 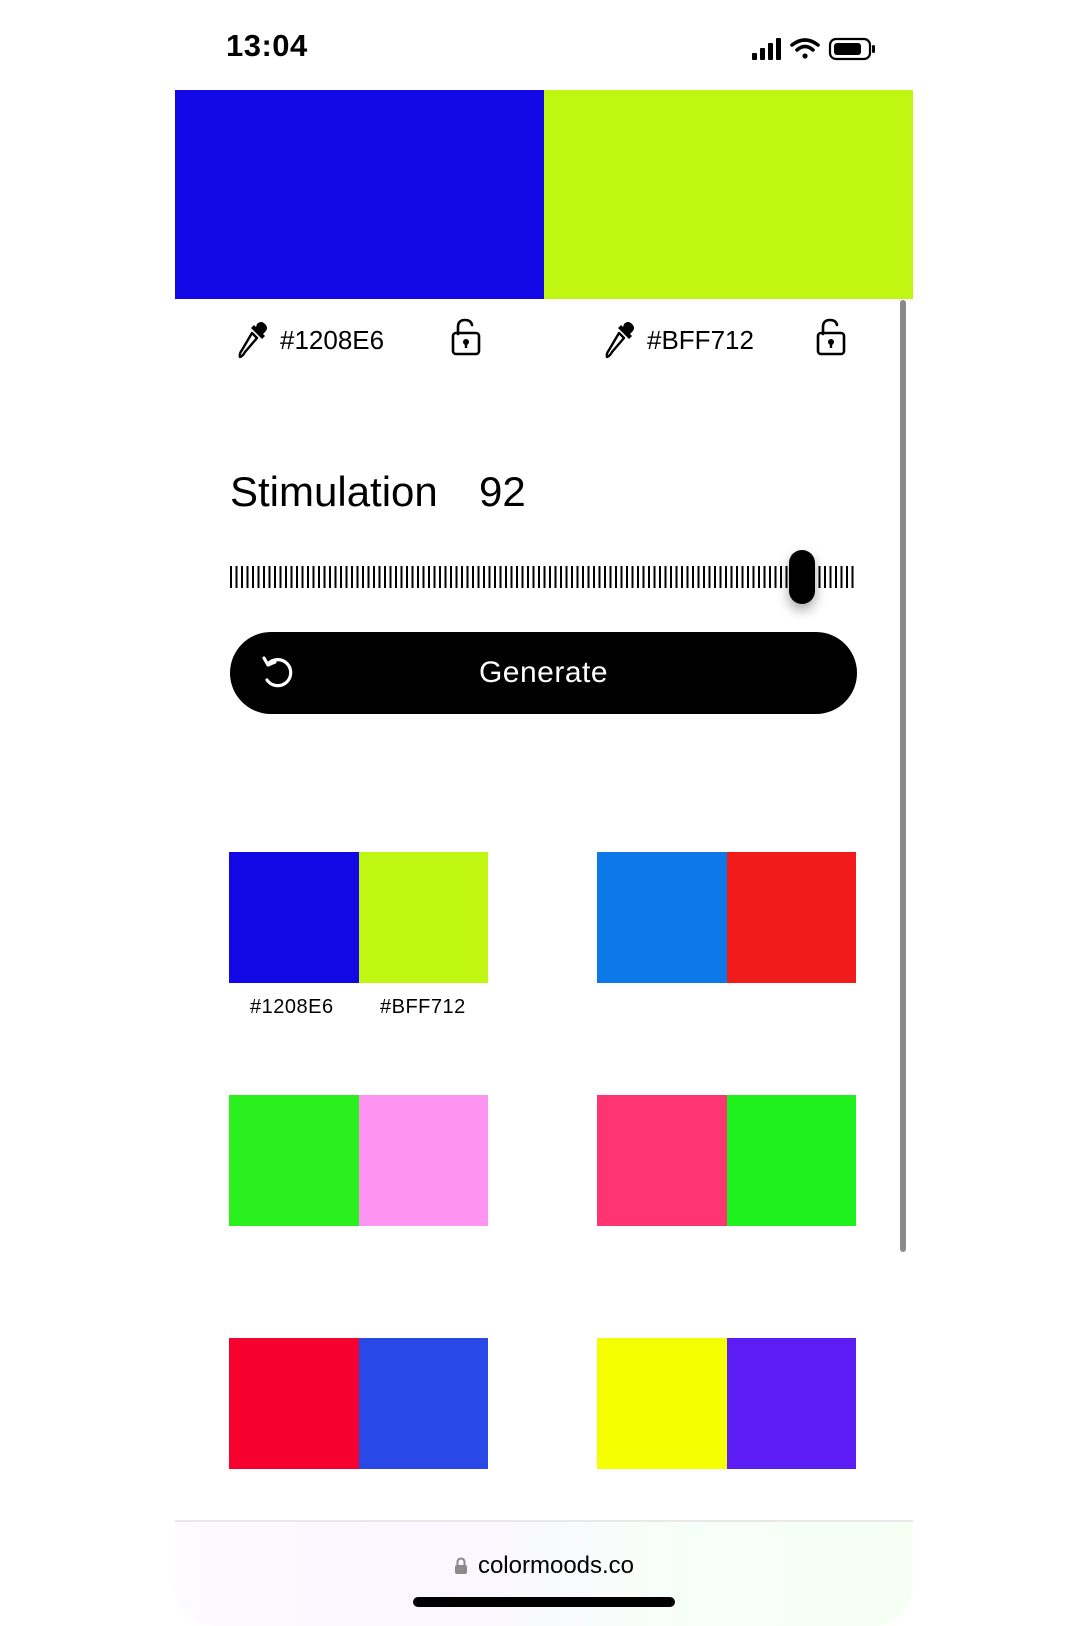 I want to click on palette-5-swatch-a, so click(x=294, y=1403).